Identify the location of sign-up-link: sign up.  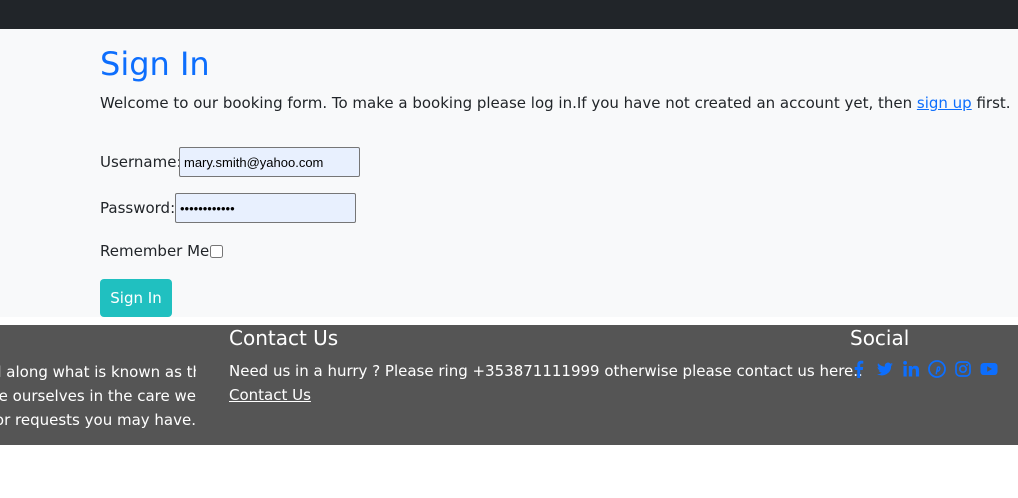
(944, 103).